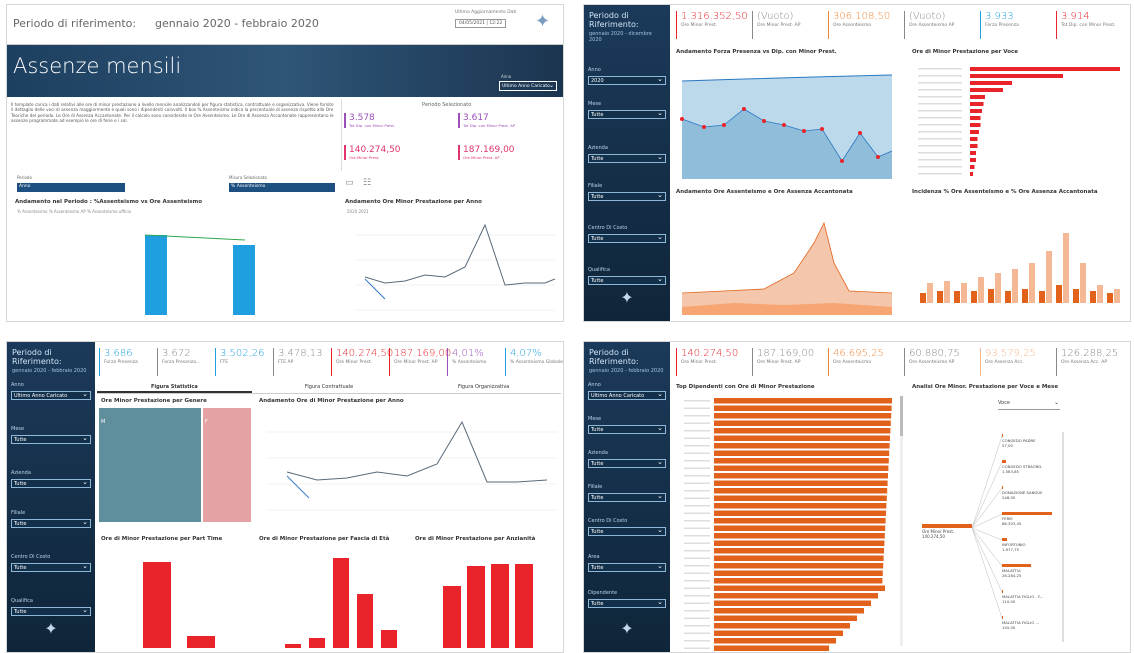 Image resolution: width=1134 pixels, height=653 pixels. What do you see at coordinates (486, 152) in the screenshot?
I see `kpi-card: 187.169,00 Ore Minor Prest. AP` at bounding box center [486, 152].